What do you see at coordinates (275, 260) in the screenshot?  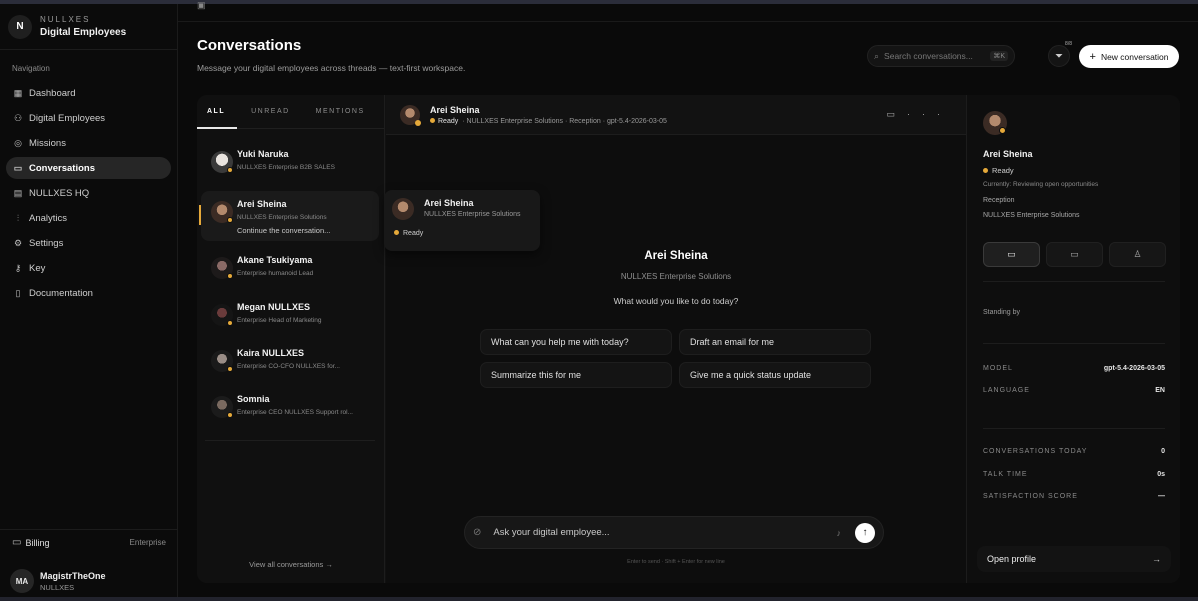 I see `contact-name: Akane Tsukiyama` at bounding box center [275, 260].